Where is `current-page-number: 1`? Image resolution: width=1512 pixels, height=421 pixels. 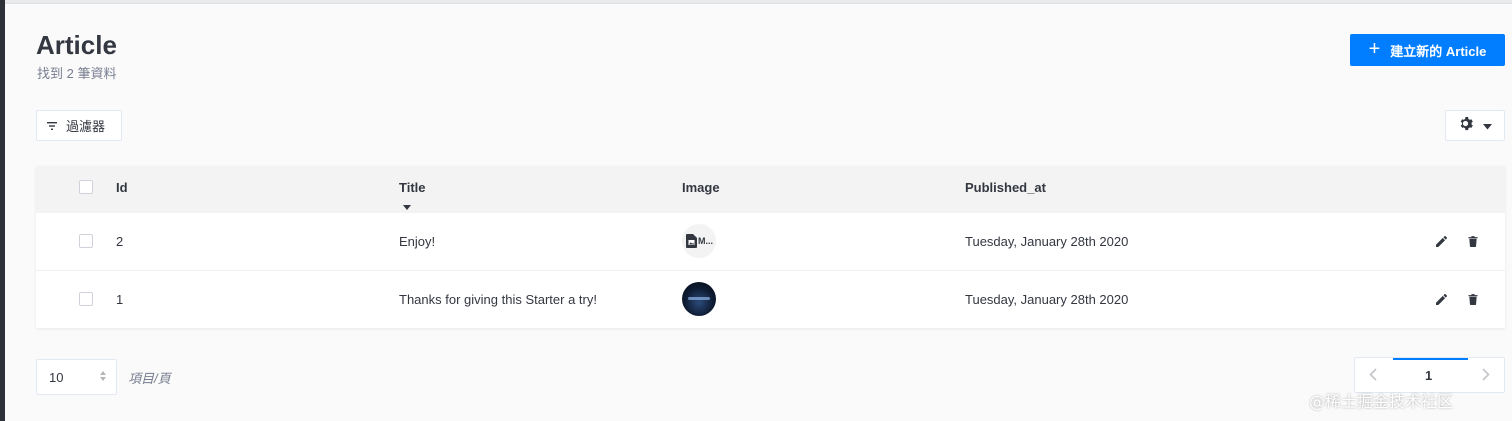
current-page-number: 1 is located at coordinates (1428, 375).